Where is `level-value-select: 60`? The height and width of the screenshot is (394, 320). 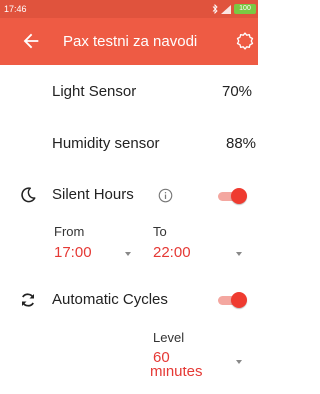
level-value-select: 60 is located at coordinates (161, 357).